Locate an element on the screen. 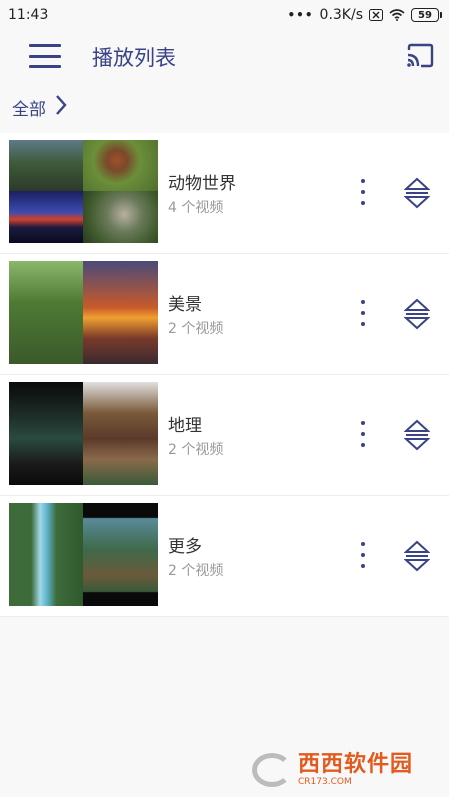 This screenshot has width=449, height=797. playlist-title: 更多 is located at coordinates (185, 547).